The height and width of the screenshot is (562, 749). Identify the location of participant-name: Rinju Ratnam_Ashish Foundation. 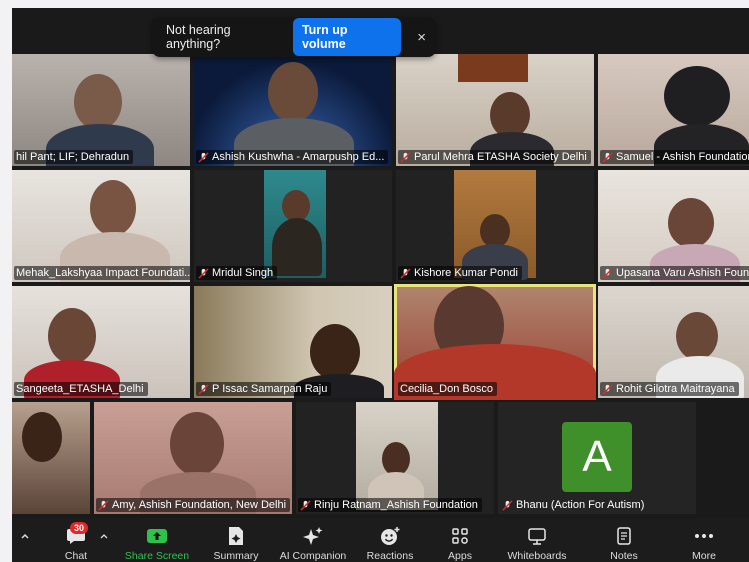
(390, 505).